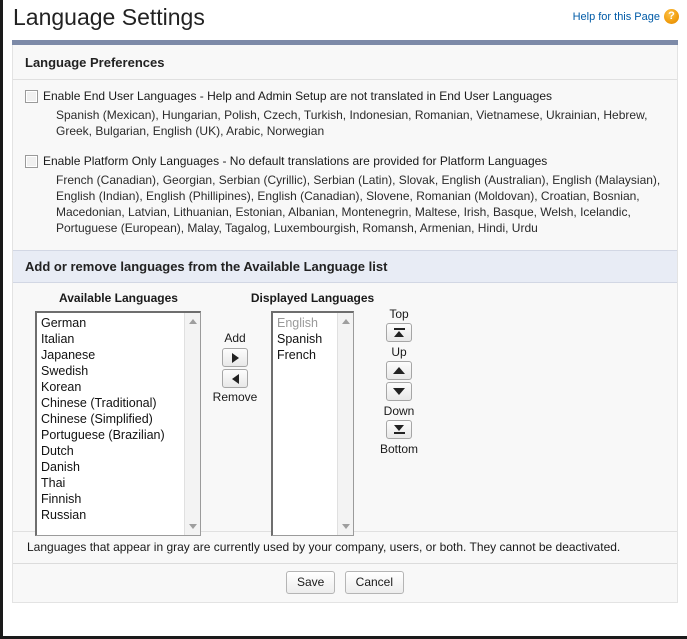  I want to click on down-label: Down, so click(399, 411).